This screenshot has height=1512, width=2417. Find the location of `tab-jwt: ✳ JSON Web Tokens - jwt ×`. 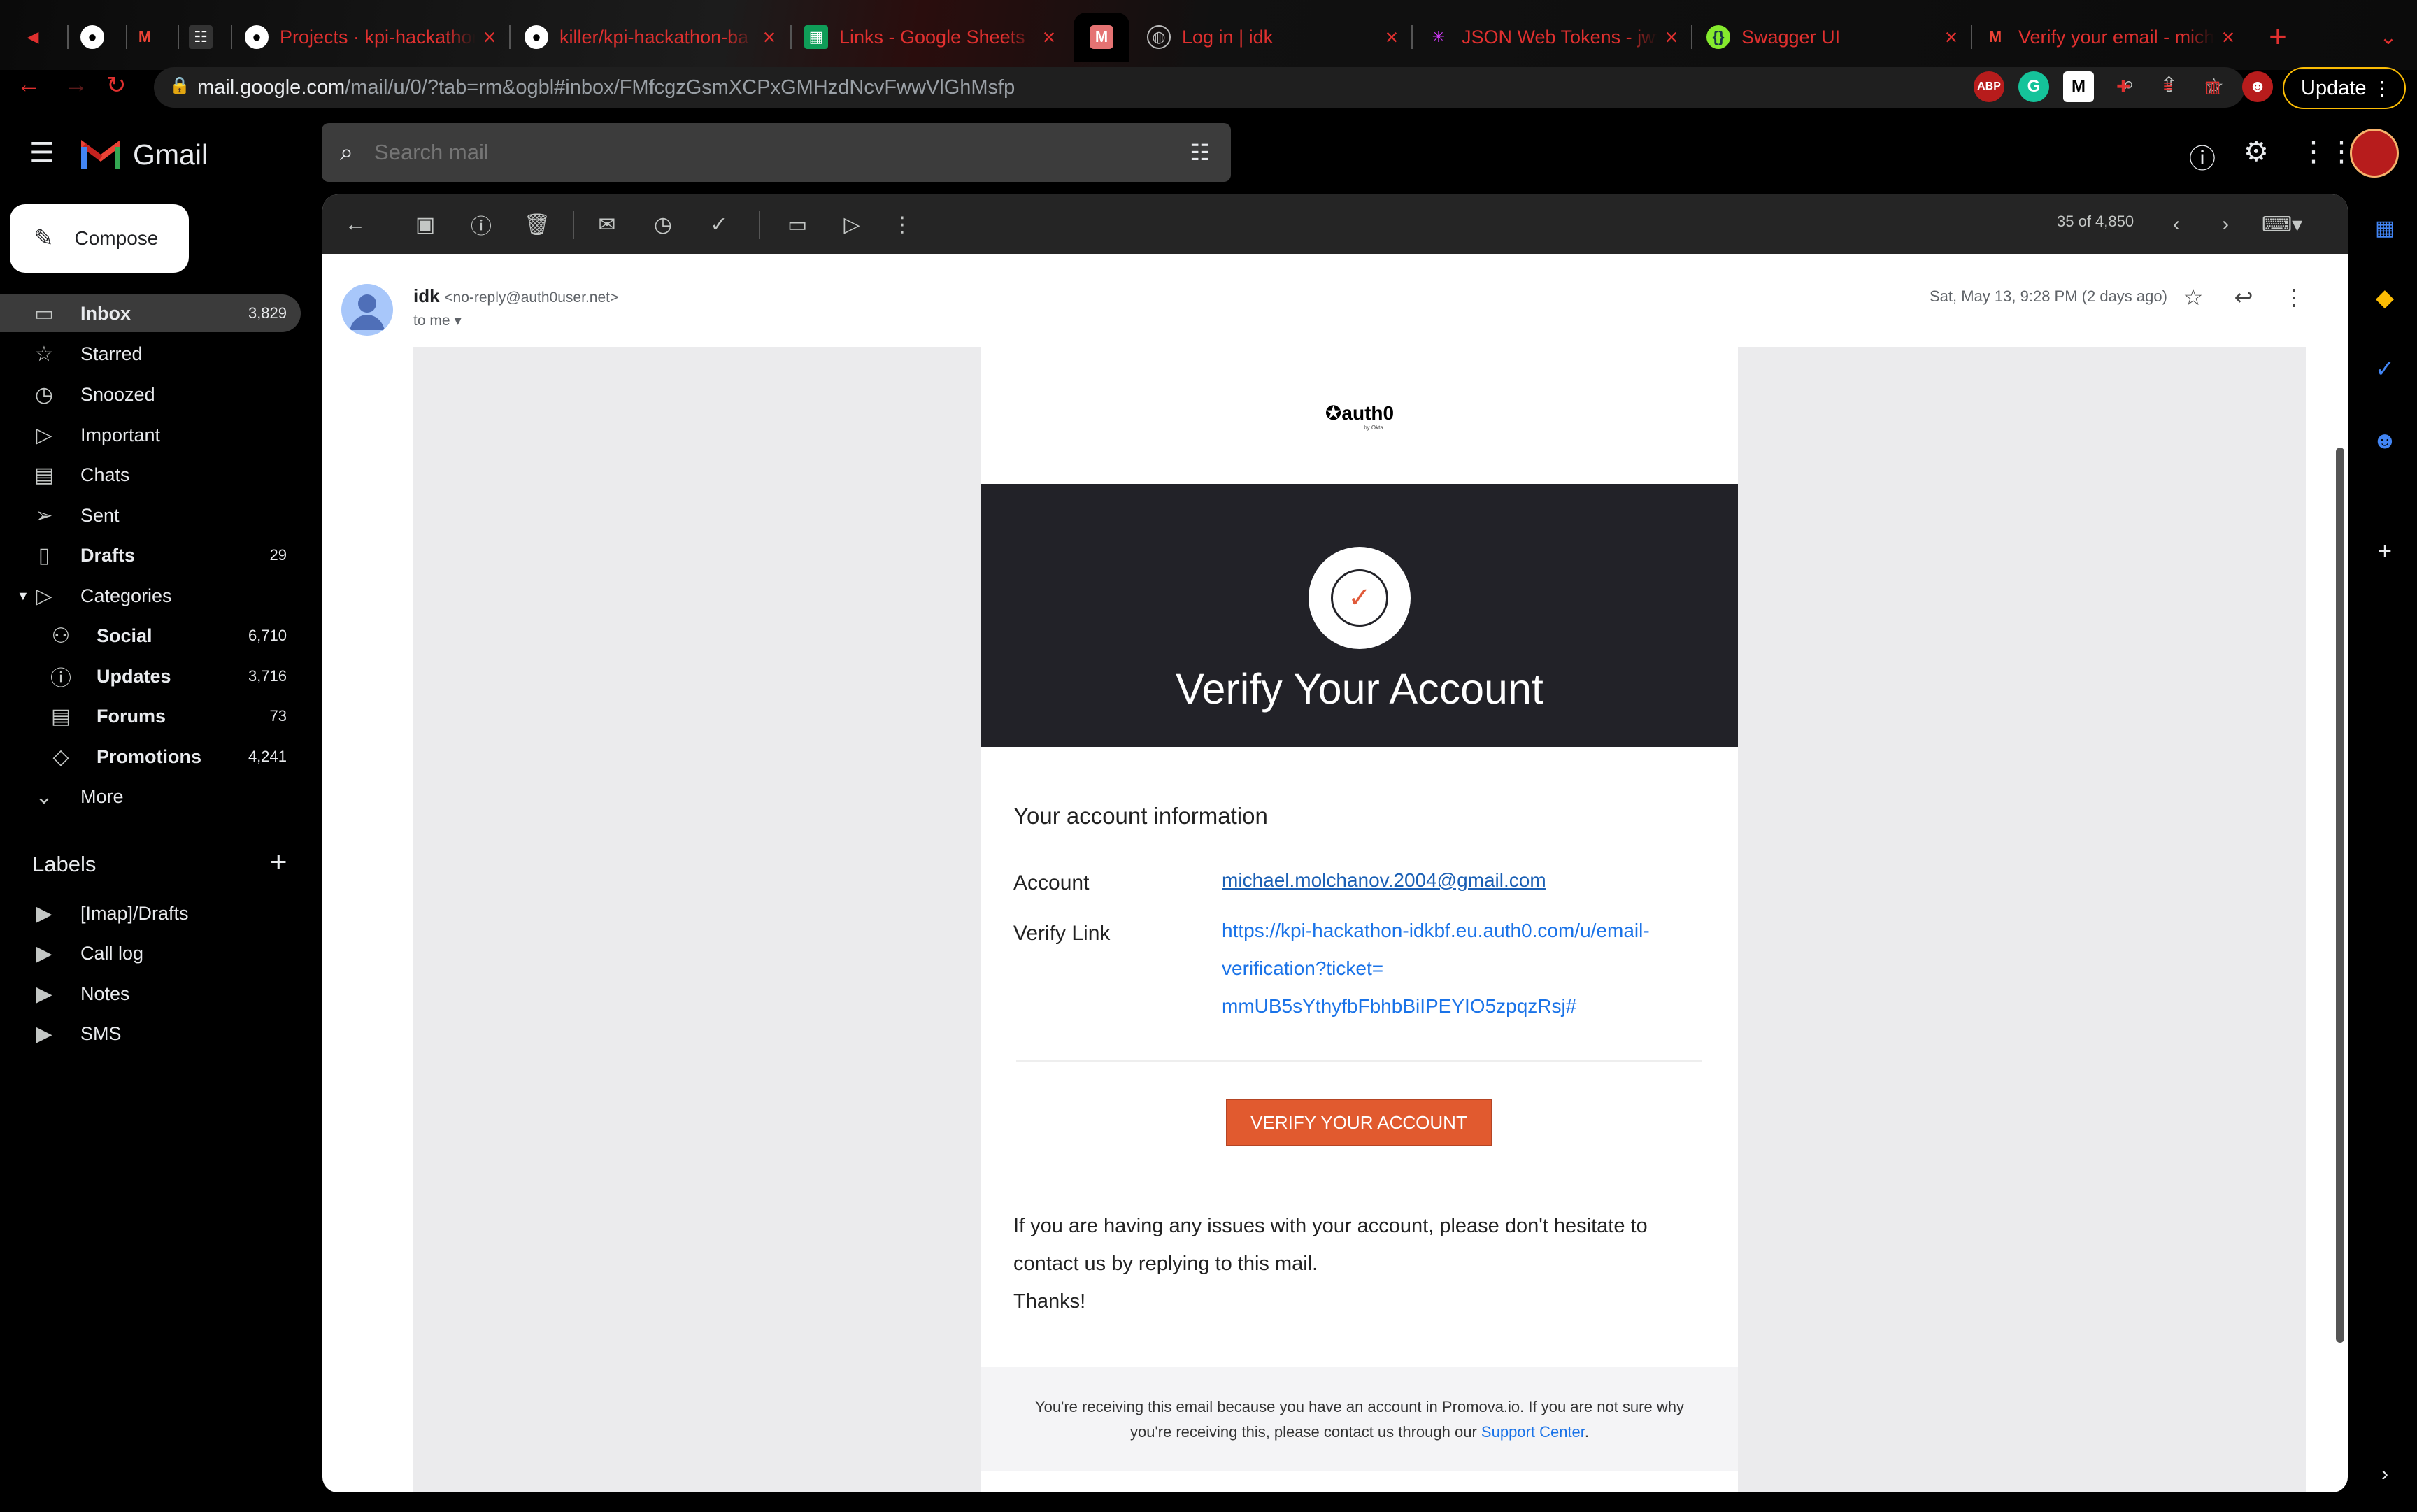

tab-jwt: ✳ JSON Web Tokens - jwt × is located at coordinates (1556, 37).